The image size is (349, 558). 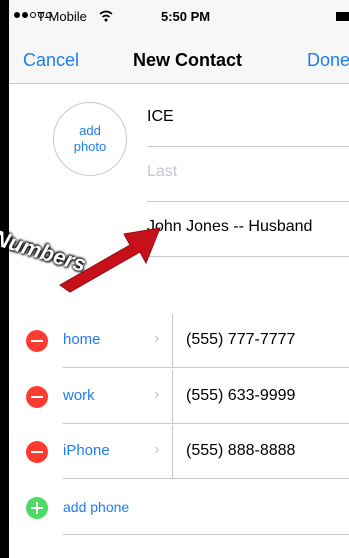 I want to click on phone-label-button: iPhone, so click(x=86, y=450).